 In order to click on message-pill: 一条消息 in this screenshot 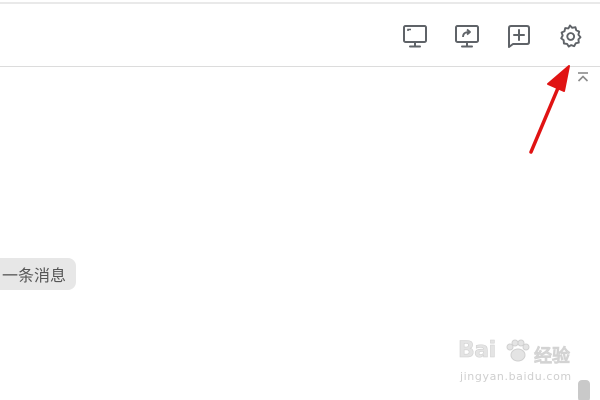, I will do `click(38, 274)`.